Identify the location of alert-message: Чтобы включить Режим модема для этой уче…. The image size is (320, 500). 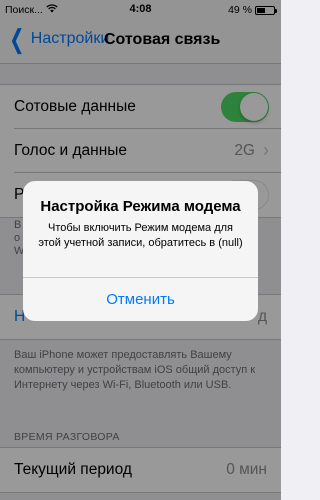
(140, 235).